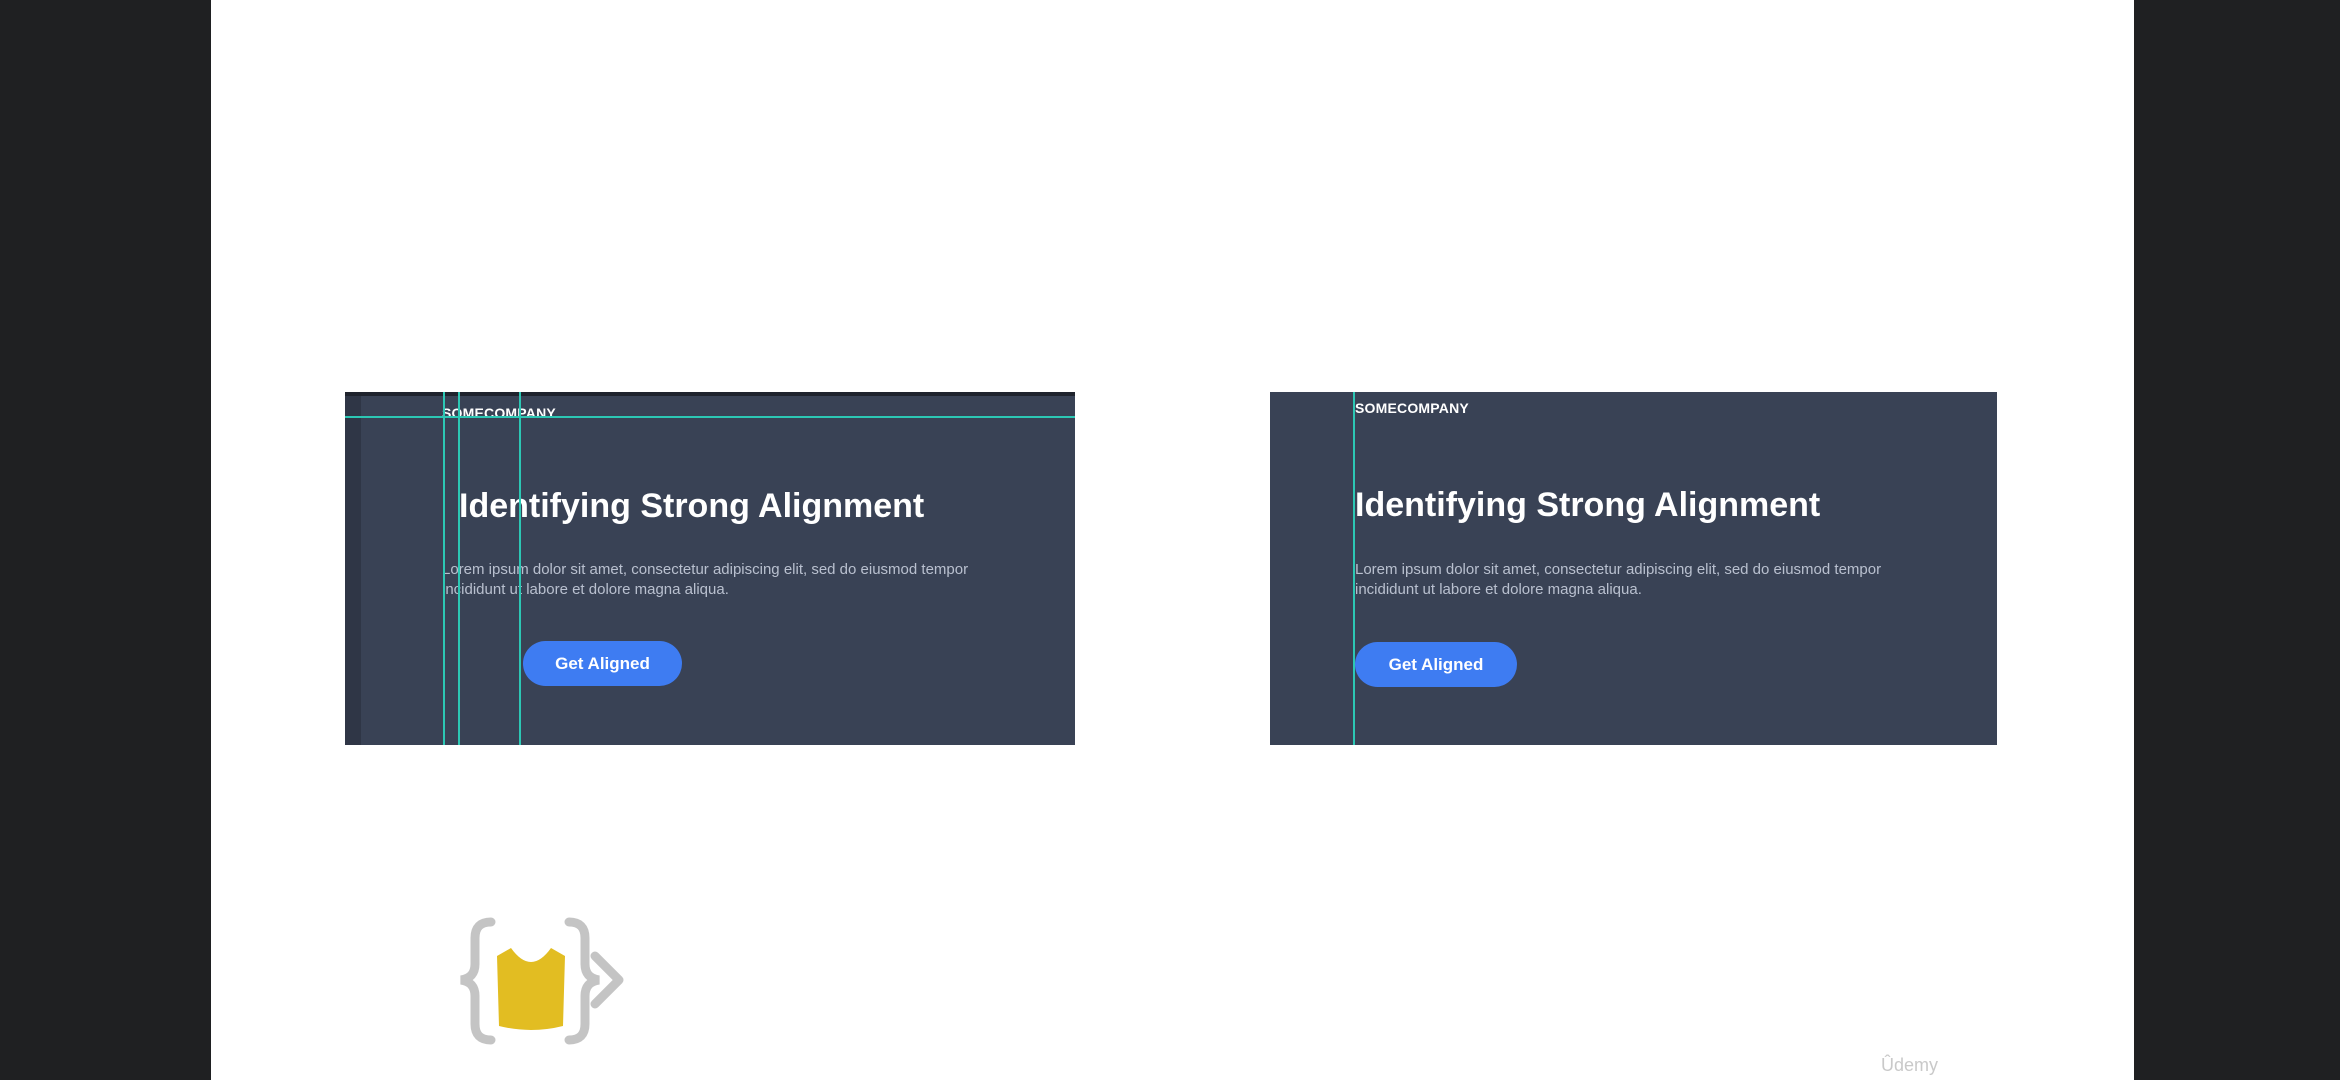 This screenshot has height=1080, width=2340. Describe the element at coordinates (710, 394) in the screenshot. I see `top-strip` at that location.